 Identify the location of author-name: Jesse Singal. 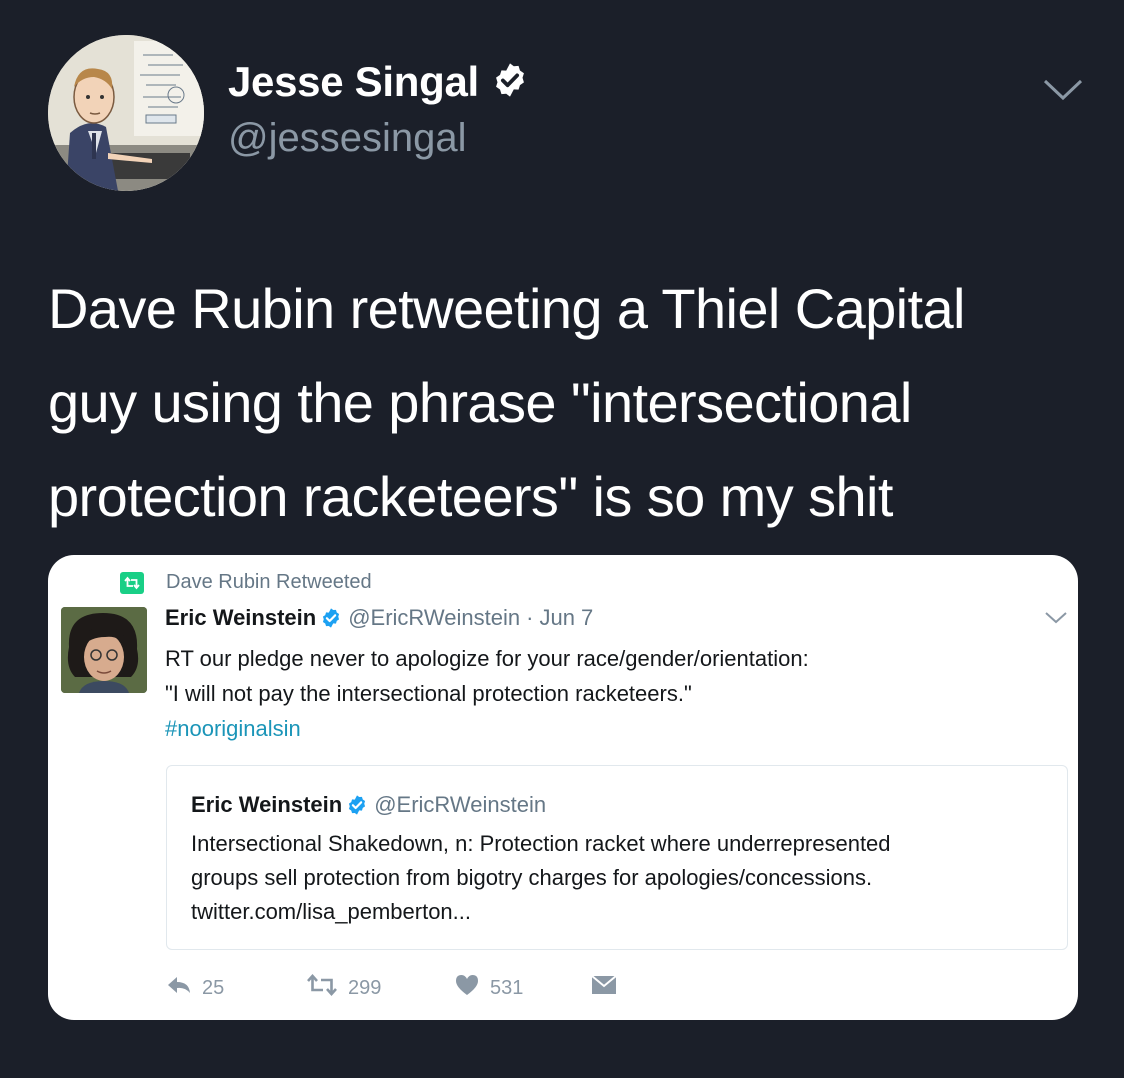
(353, 82).